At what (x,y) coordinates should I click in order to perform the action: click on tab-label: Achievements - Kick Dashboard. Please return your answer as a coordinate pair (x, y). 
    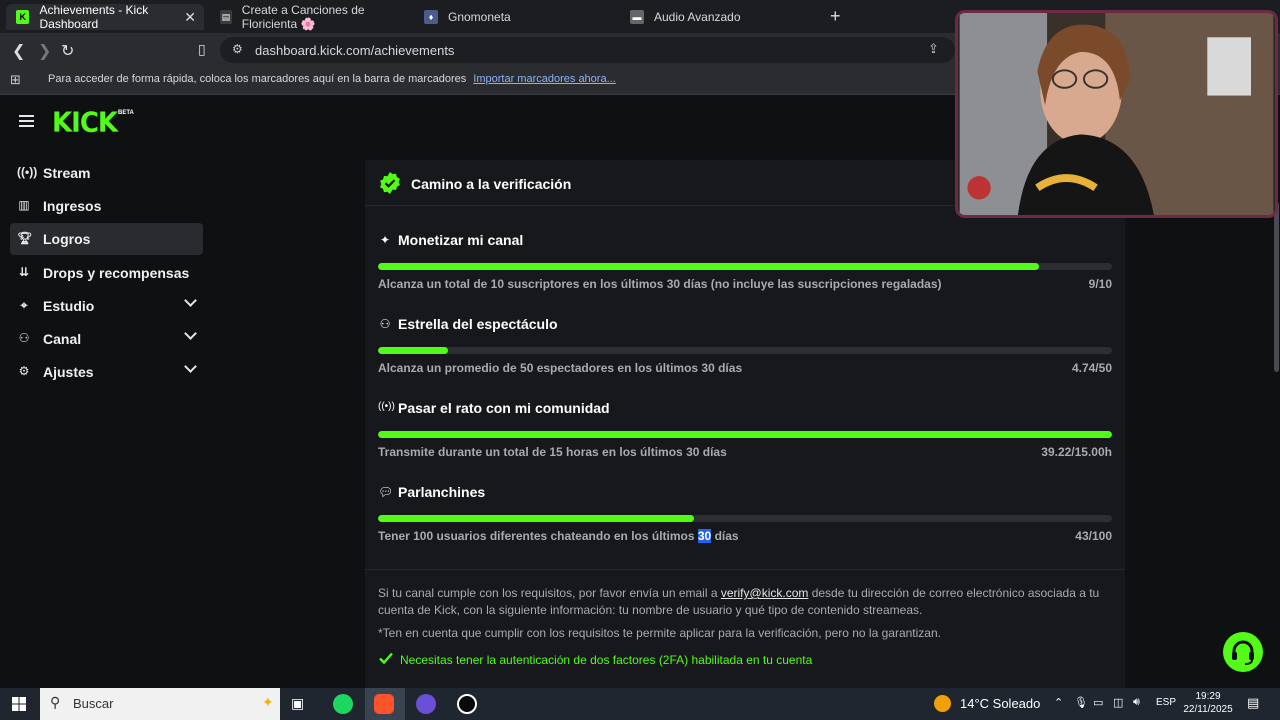
    Looking at the image, I should click on (94, 17).